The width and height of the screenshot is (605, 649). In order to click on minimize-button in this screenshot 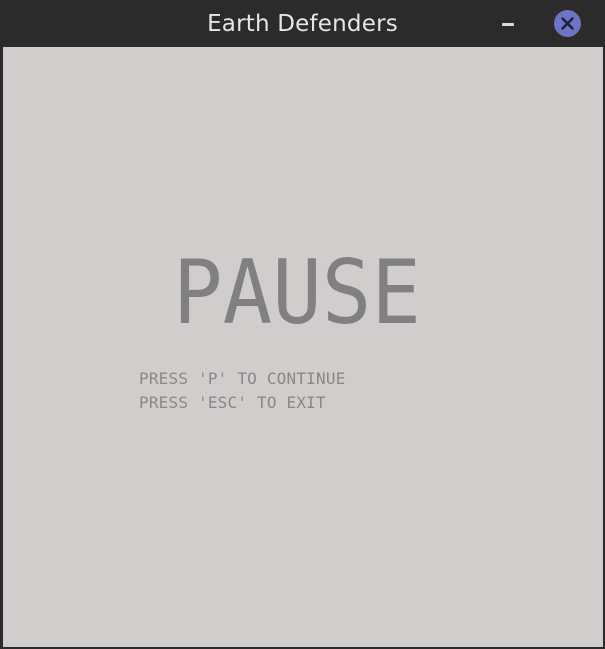, I will do `click(508, 24)`.